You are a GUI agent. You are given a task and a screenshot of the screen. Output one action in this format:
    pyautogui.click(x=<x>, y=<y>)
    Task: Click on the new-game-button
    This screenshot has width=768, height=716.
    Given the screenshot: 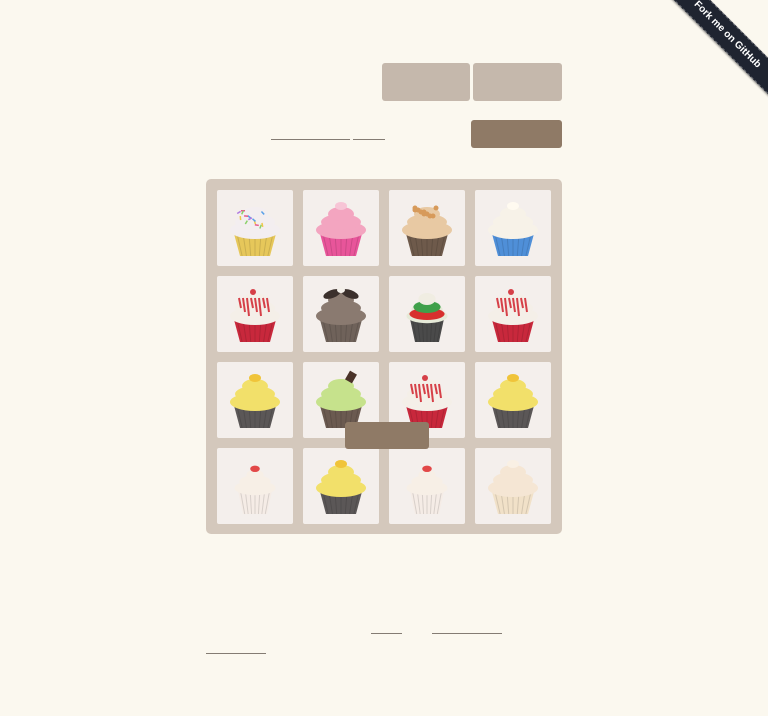 What is the action you would take?
    pyautogui.click(x=516, y=134)
    